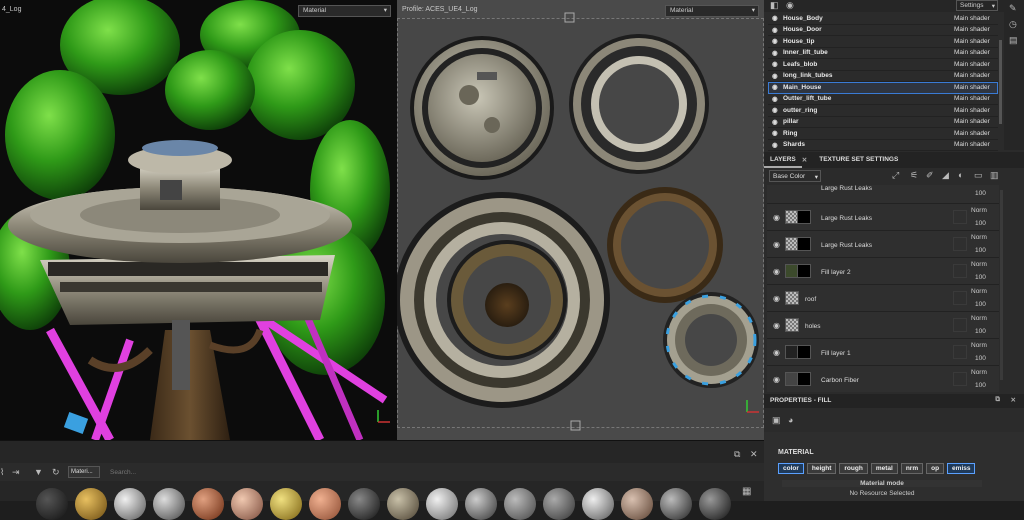 Image resolution: width=1024 pixels, height=520 pixels. I want to click on filter-icon: ▼, so click(38, 472).